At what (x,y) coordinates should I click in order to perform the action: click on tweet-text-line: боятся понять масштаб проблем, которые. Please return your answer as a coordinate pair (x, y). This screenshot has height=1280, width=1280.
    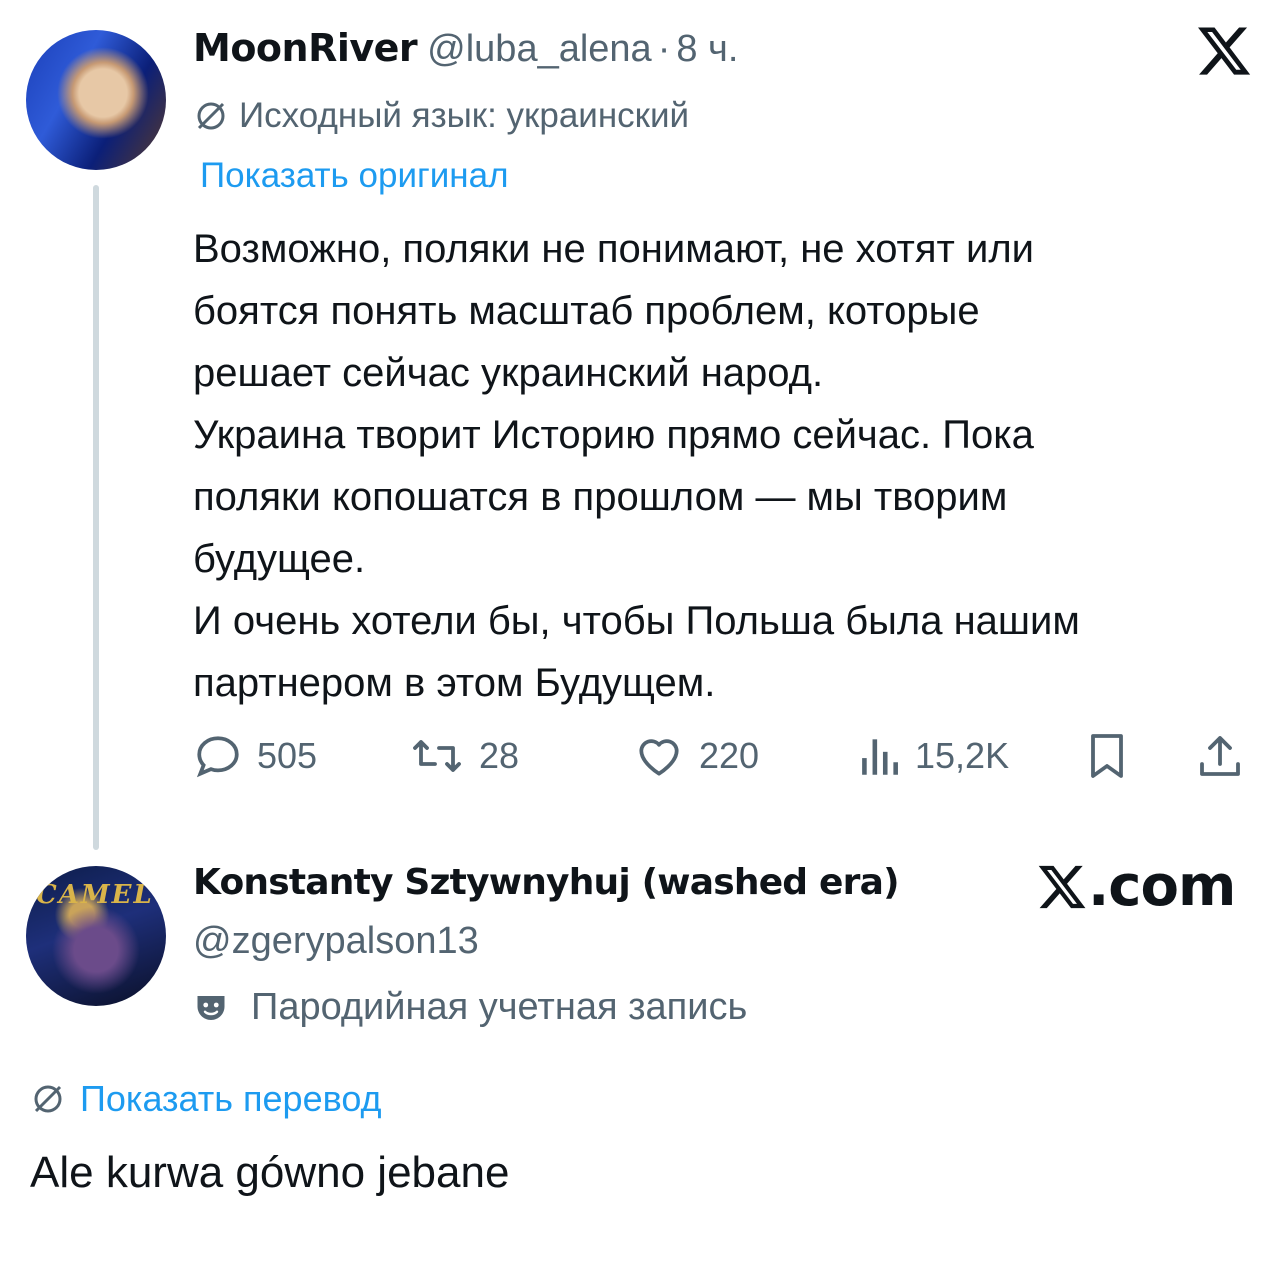
    Looking at the image, I should click on (586, 311).